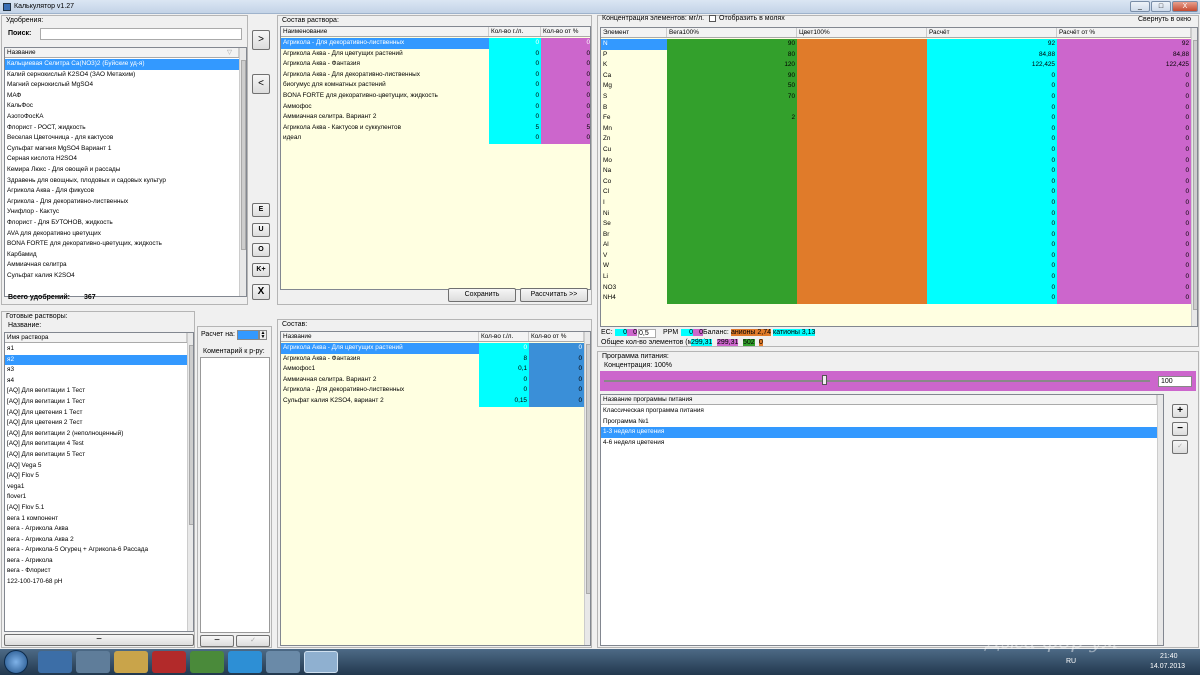 The height and width of the screenshot is (675, 1200). Describe the element at coordinates (122, 170) in the screenshot. I see `fertilizer-item: Кемира Люкс - Для овощей и рассады` at that location.